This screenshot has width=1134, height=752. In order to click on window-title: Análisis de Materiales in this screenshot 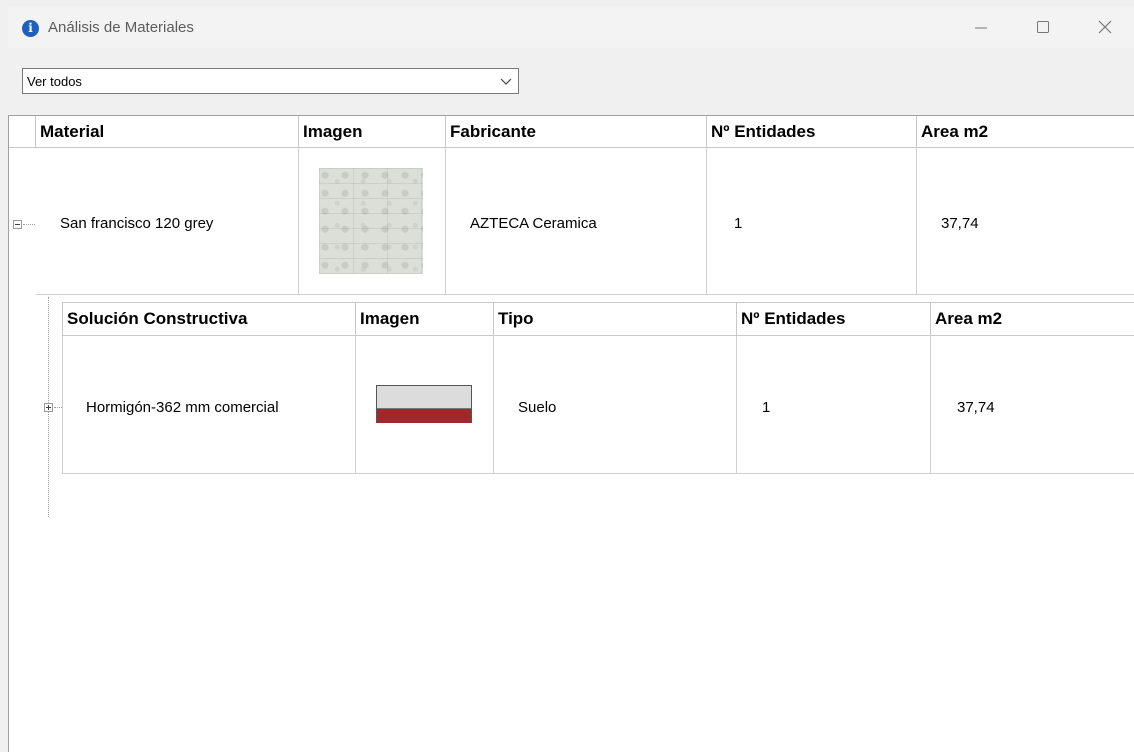, I will do `click(121, 27)`.